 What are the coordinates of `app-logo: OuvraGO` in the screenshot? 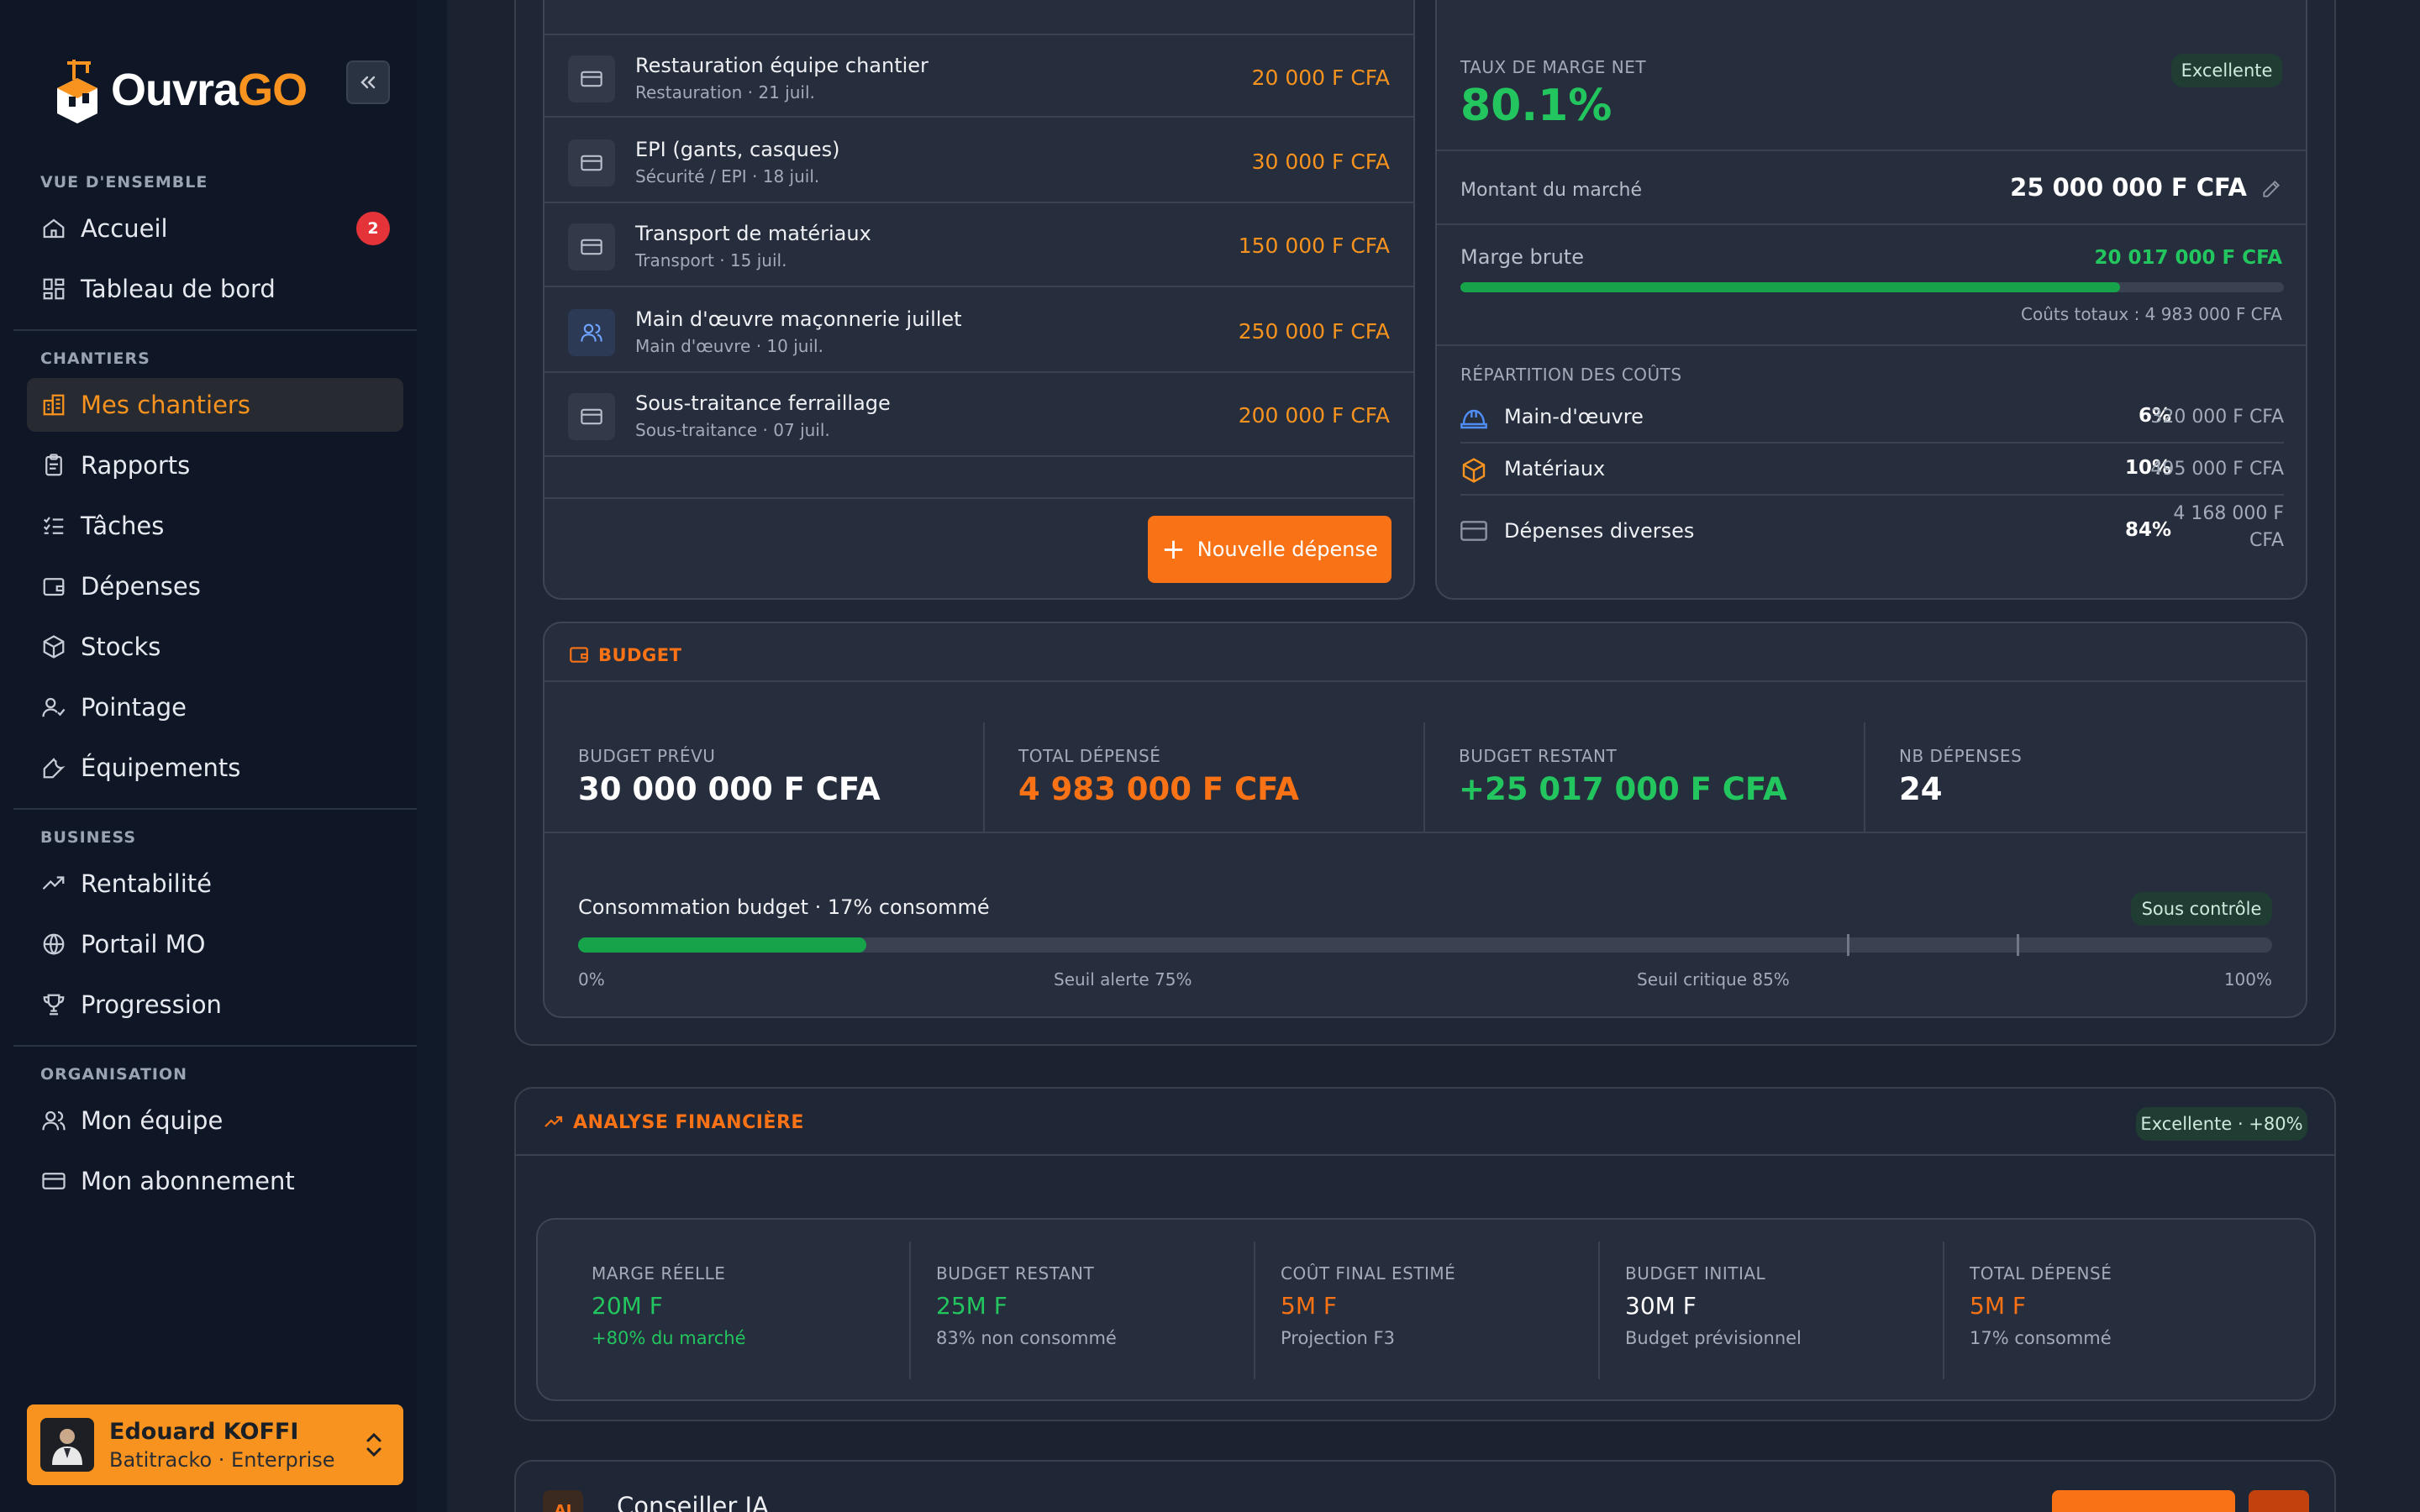 It's located at (179, 90).